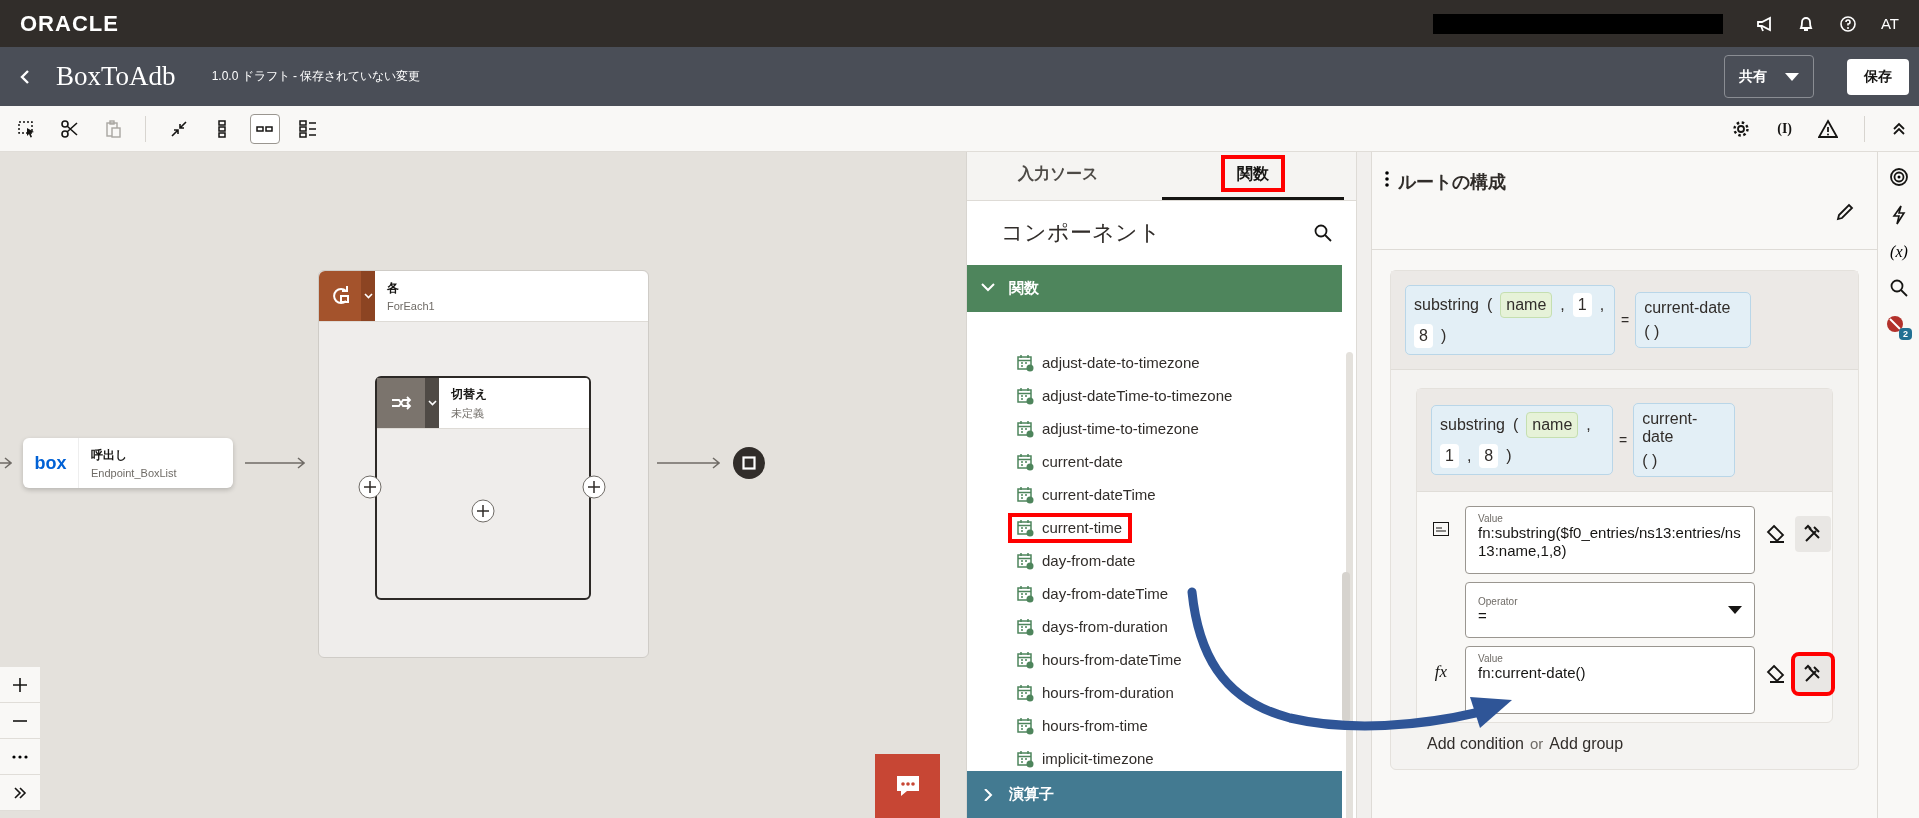 The image size is (1919, 818). I want to click on node-name: Endpoint_BoxList, so click(134, 473).